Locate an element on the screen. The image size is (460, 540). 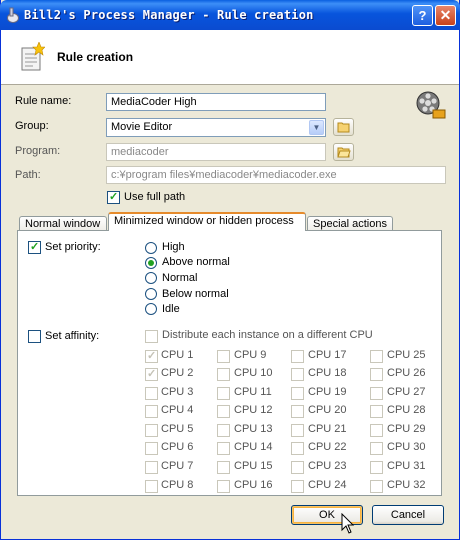
cpu-23-checkbox is located at coordinates (297, 467).